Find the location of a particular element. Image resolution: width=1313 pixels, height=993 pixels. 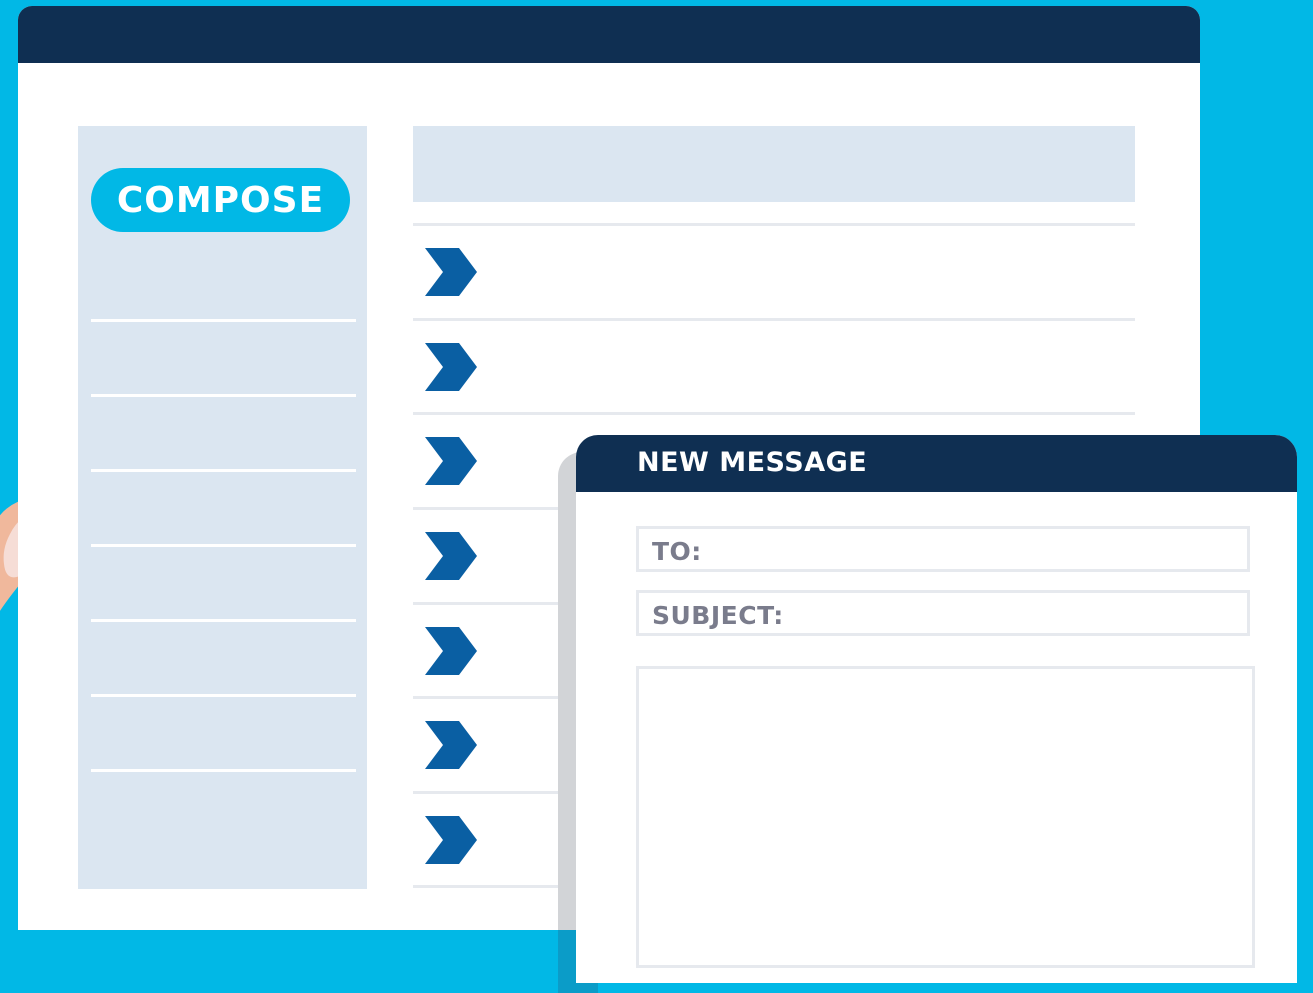

to-label: TO: is located at coordinates (677, 551).